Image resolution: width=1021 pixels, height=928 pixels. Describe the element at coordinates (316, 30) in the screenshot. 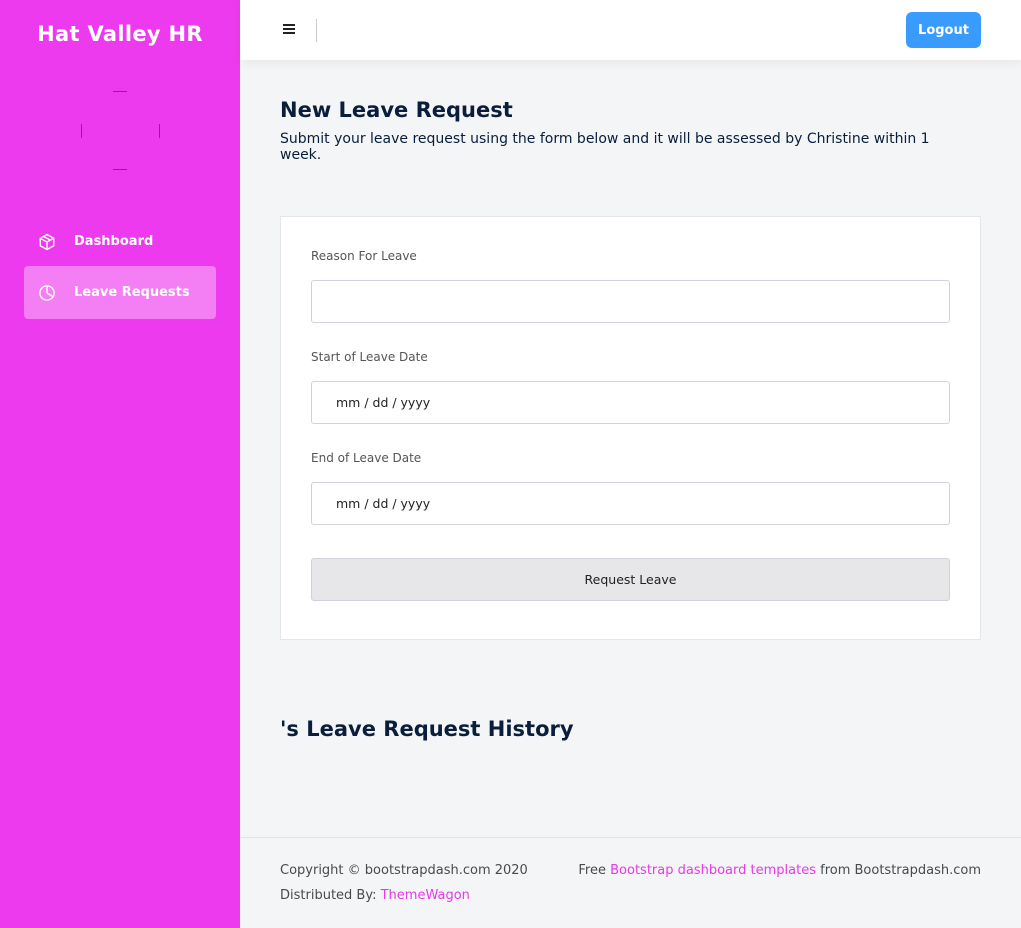

I see `divider` at that location.